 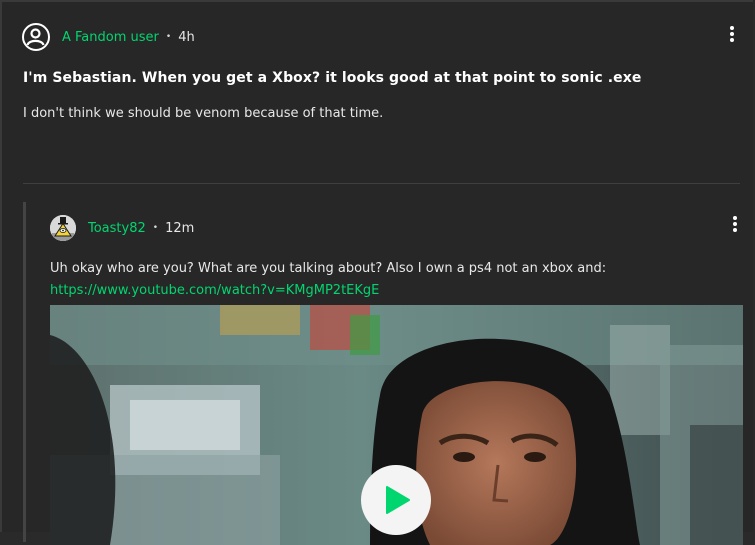 I want to click on post-header: A Fandom user • 4h, so click(x=108, y=37).